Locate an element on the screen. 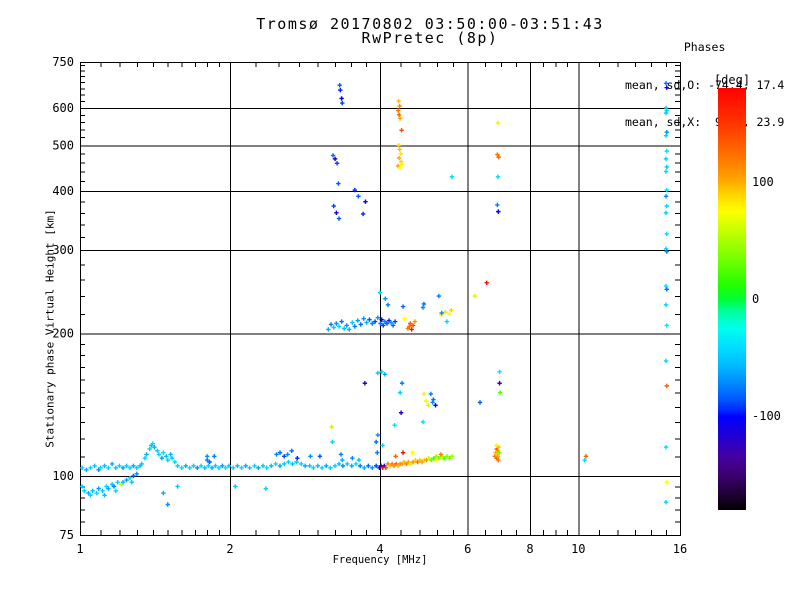 This screenshot has width=800, height=600. x-tick-label: 16 is located at coordinates (680, 549).